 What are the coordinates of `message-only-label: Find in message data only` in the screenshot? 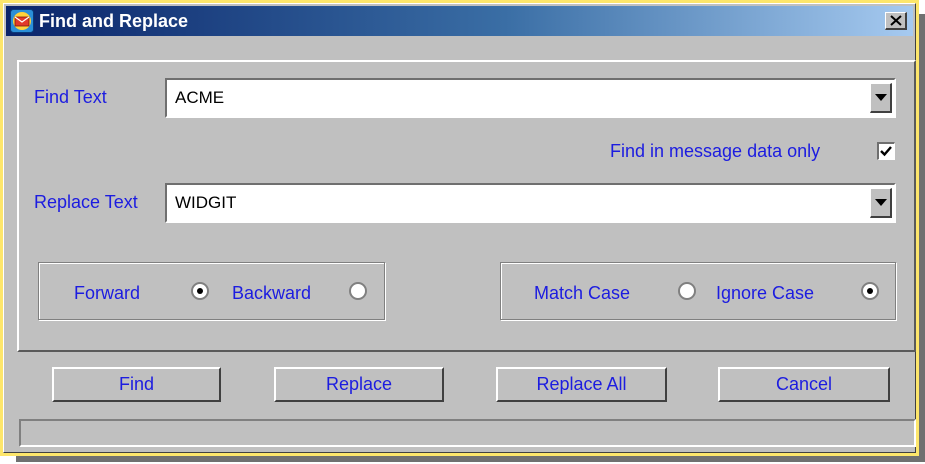 It's located at (715, 151).